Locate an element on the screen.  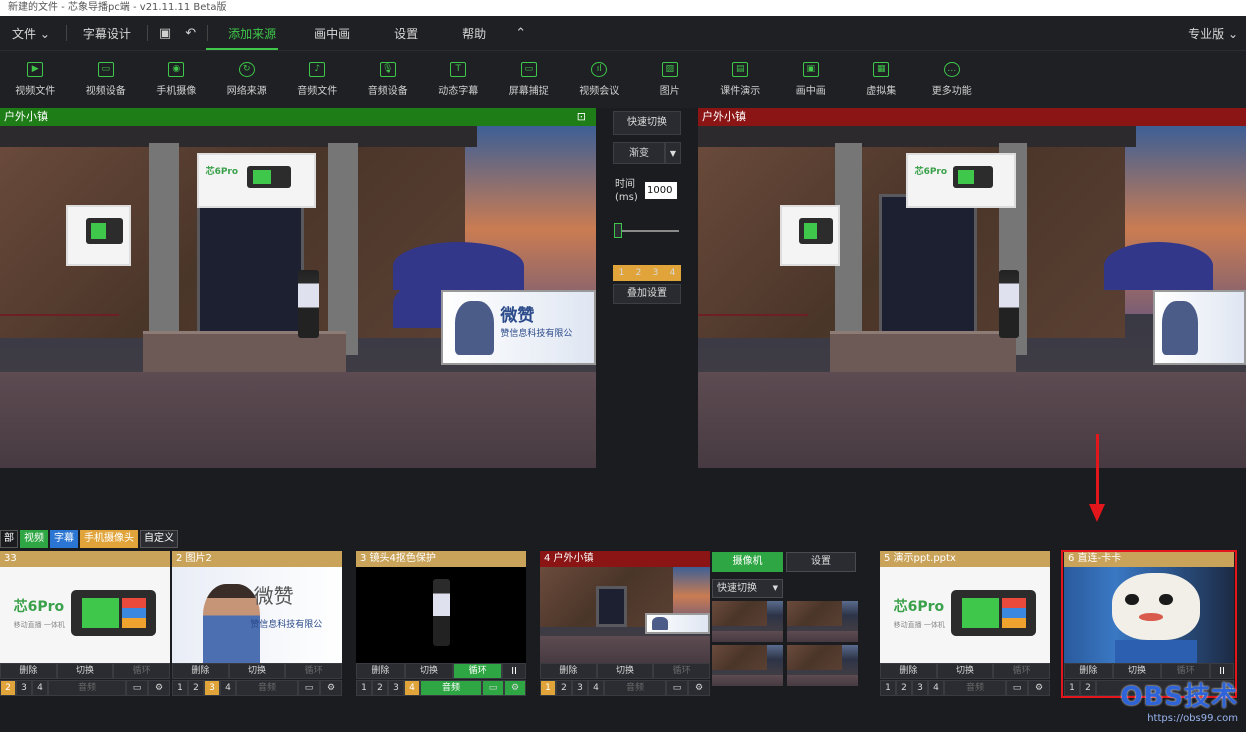
time-input: 1000 is located at coordinates (661, 190).